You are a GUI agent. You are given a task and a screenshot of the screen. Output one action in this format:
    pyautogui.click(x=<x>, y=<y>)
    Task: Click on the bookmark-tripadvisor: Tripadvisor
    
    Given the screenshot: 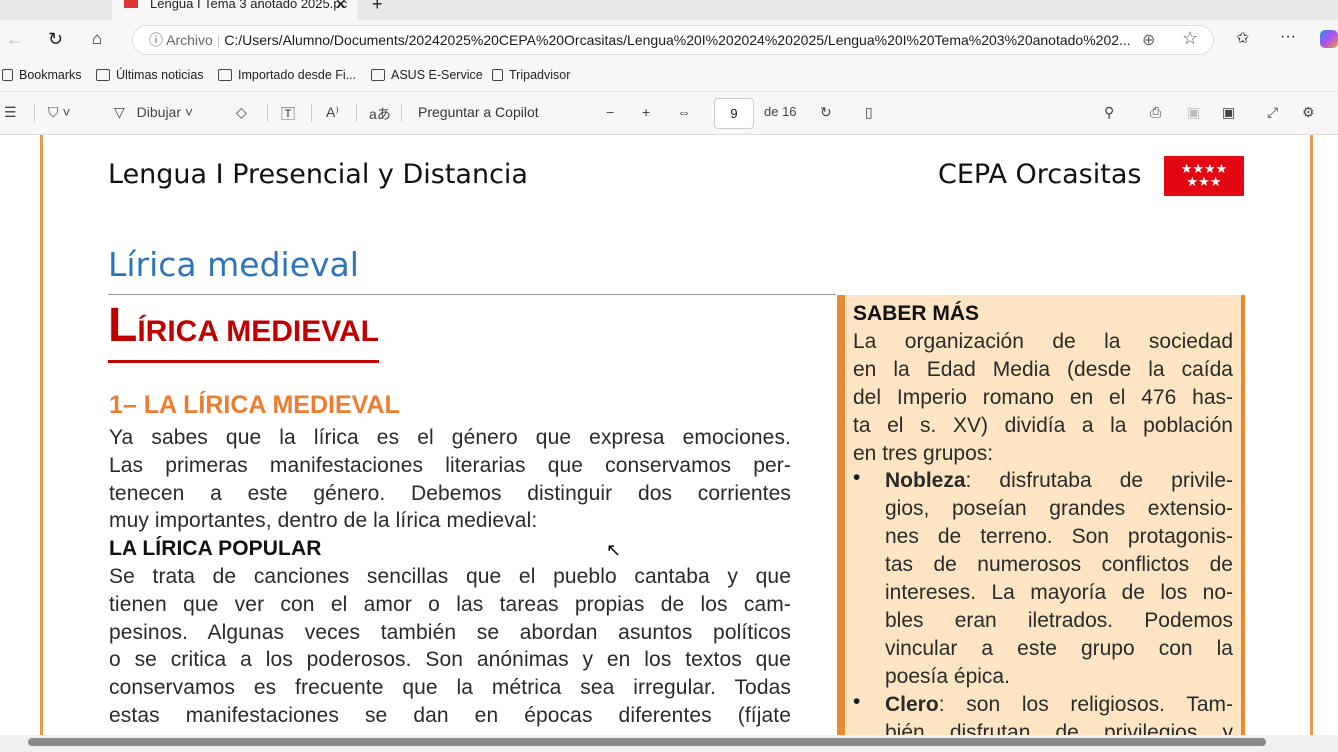 What is the action you would take?
    pyautogui.click(x=531, y=75)
    